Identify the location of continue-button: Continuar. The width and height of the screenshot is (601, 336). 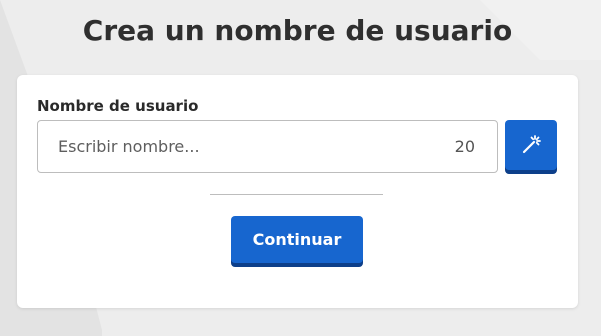
(297, 239).